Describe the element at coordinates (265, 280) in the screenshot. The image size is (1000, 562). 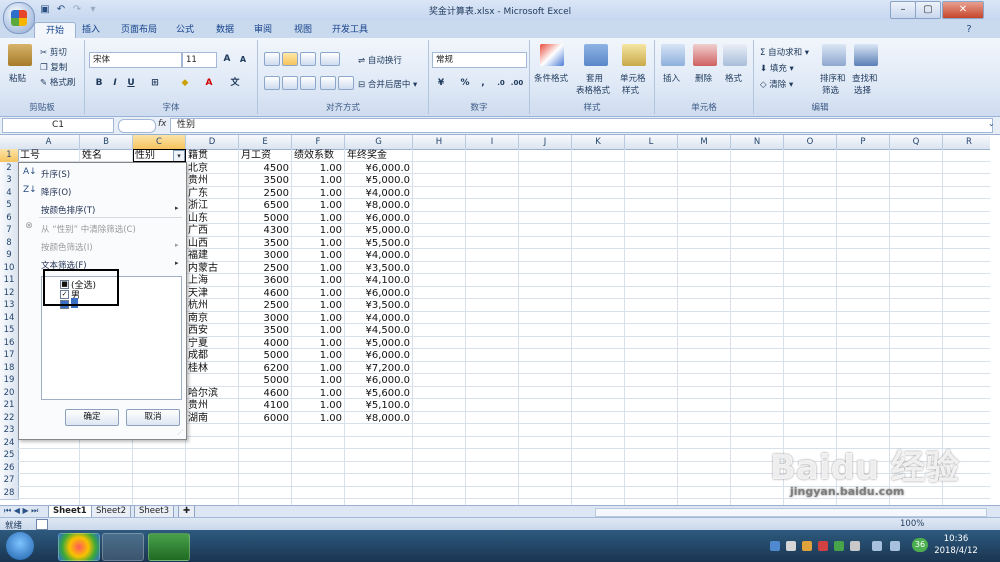
I see `cell-monthly-salary: 3600` at that location.